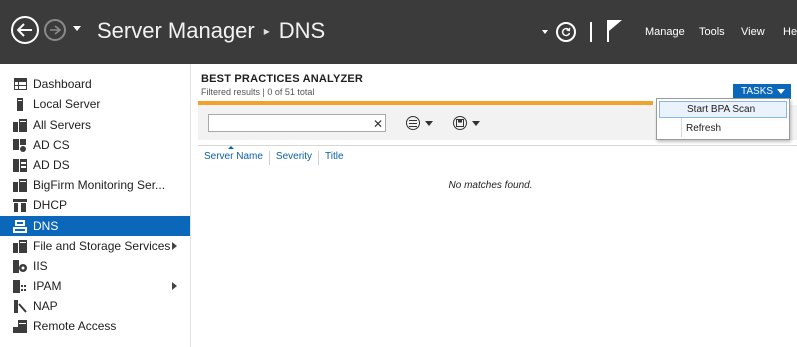 The width and height of the screenshot is (797, 347). Describe the element at coordinates (75, 326) in the screenshot. I see `sidebar-item-label: Remote Access` at that location.